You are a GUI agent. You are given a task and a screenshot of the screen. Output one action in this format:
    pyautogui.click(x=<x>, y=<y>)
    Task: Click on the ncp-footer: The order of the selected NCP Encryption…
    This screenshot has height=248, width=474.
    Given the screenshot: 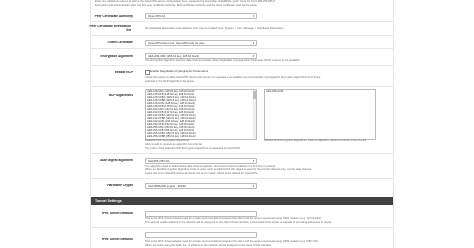 What is the action you would take?
    pyautogui.click(x=193, y=148)
    